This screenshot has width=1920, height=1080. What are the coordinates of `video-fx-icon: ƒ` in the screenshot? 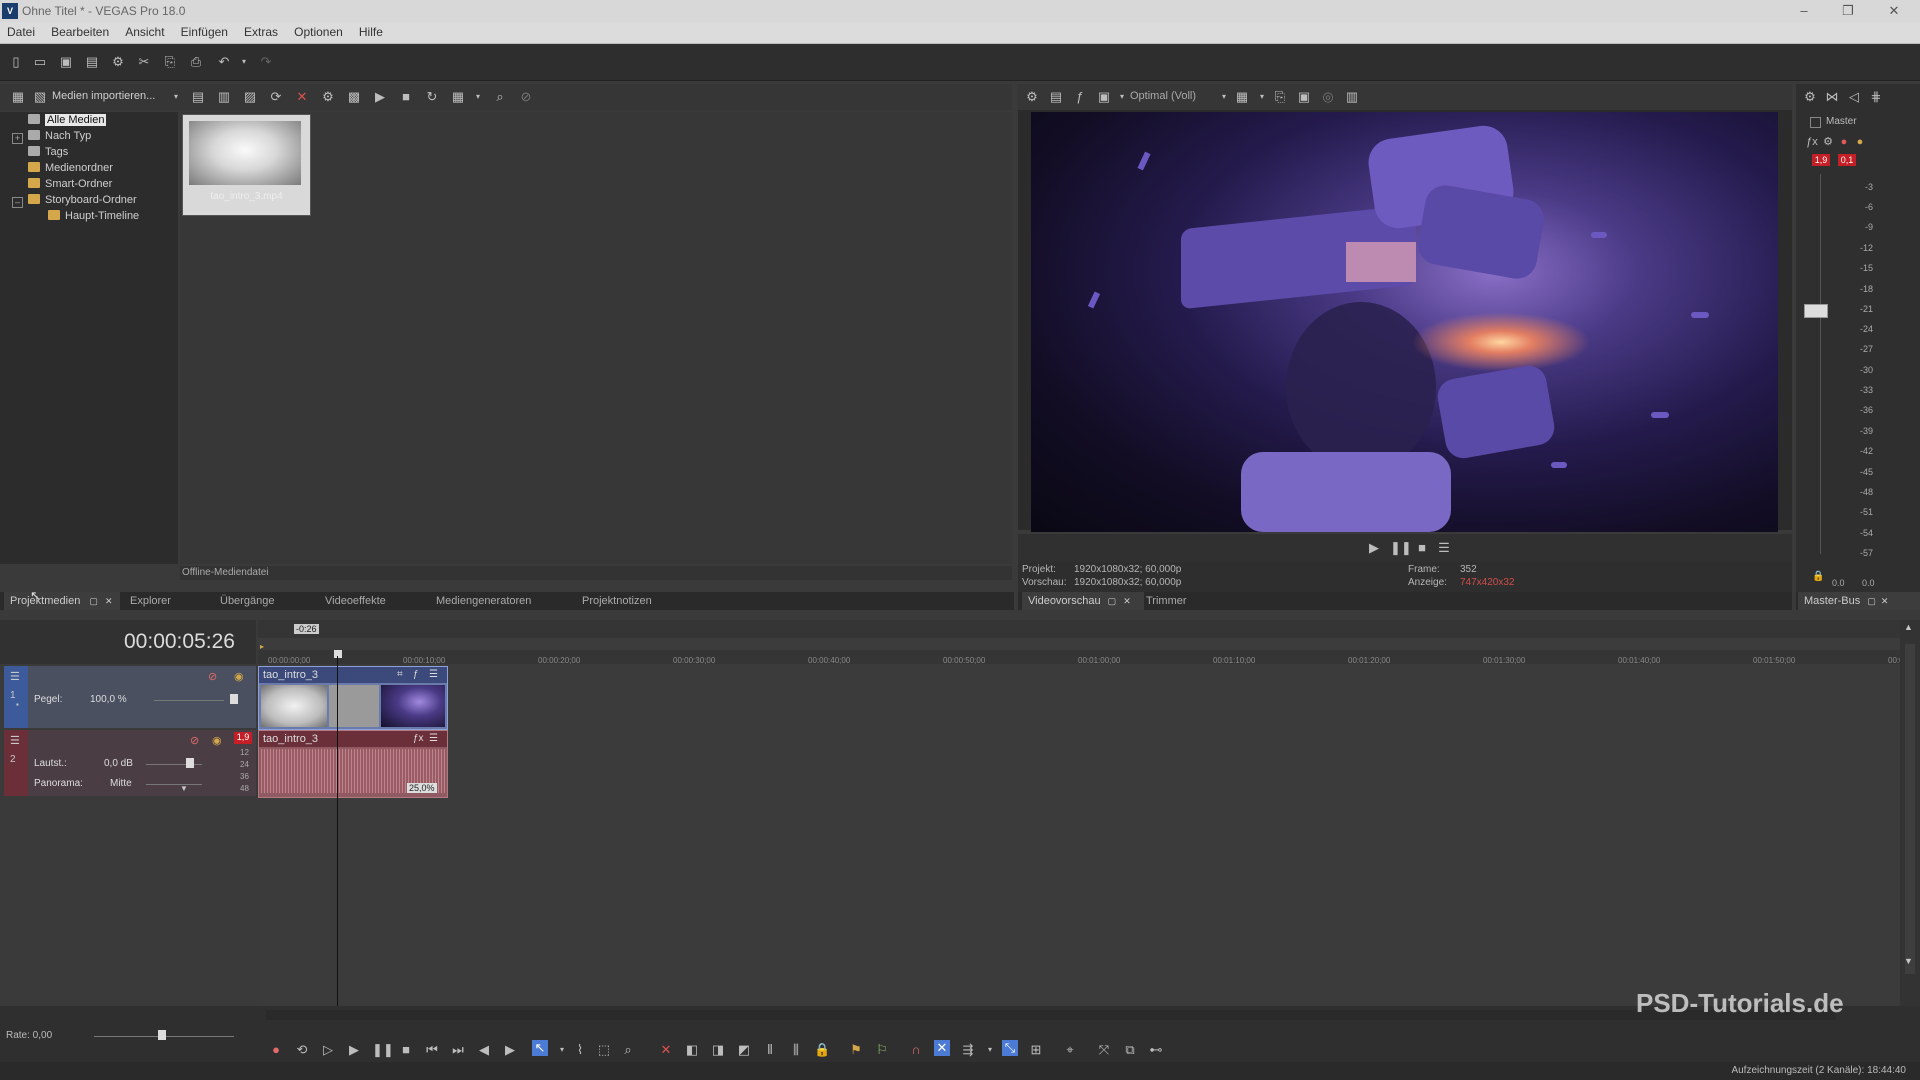 It's located at (1080, 97).